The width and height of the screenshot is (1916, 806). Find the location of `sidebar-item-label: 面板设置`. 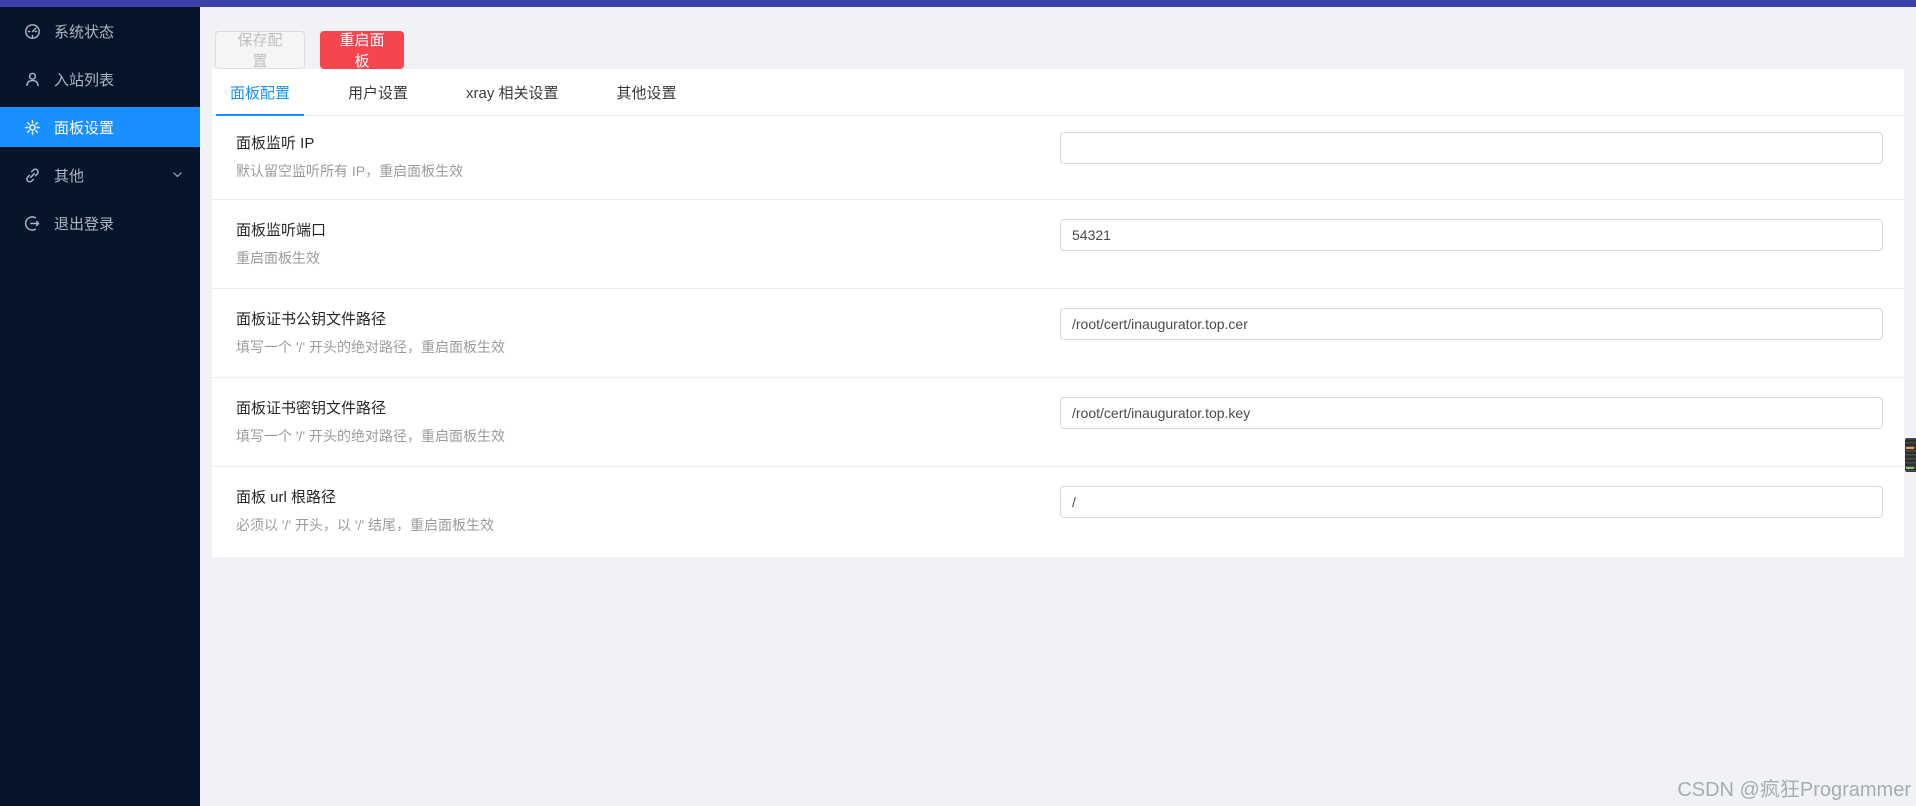

sidebar-item-label: 面板设置 is located at coordinates (84, 128).